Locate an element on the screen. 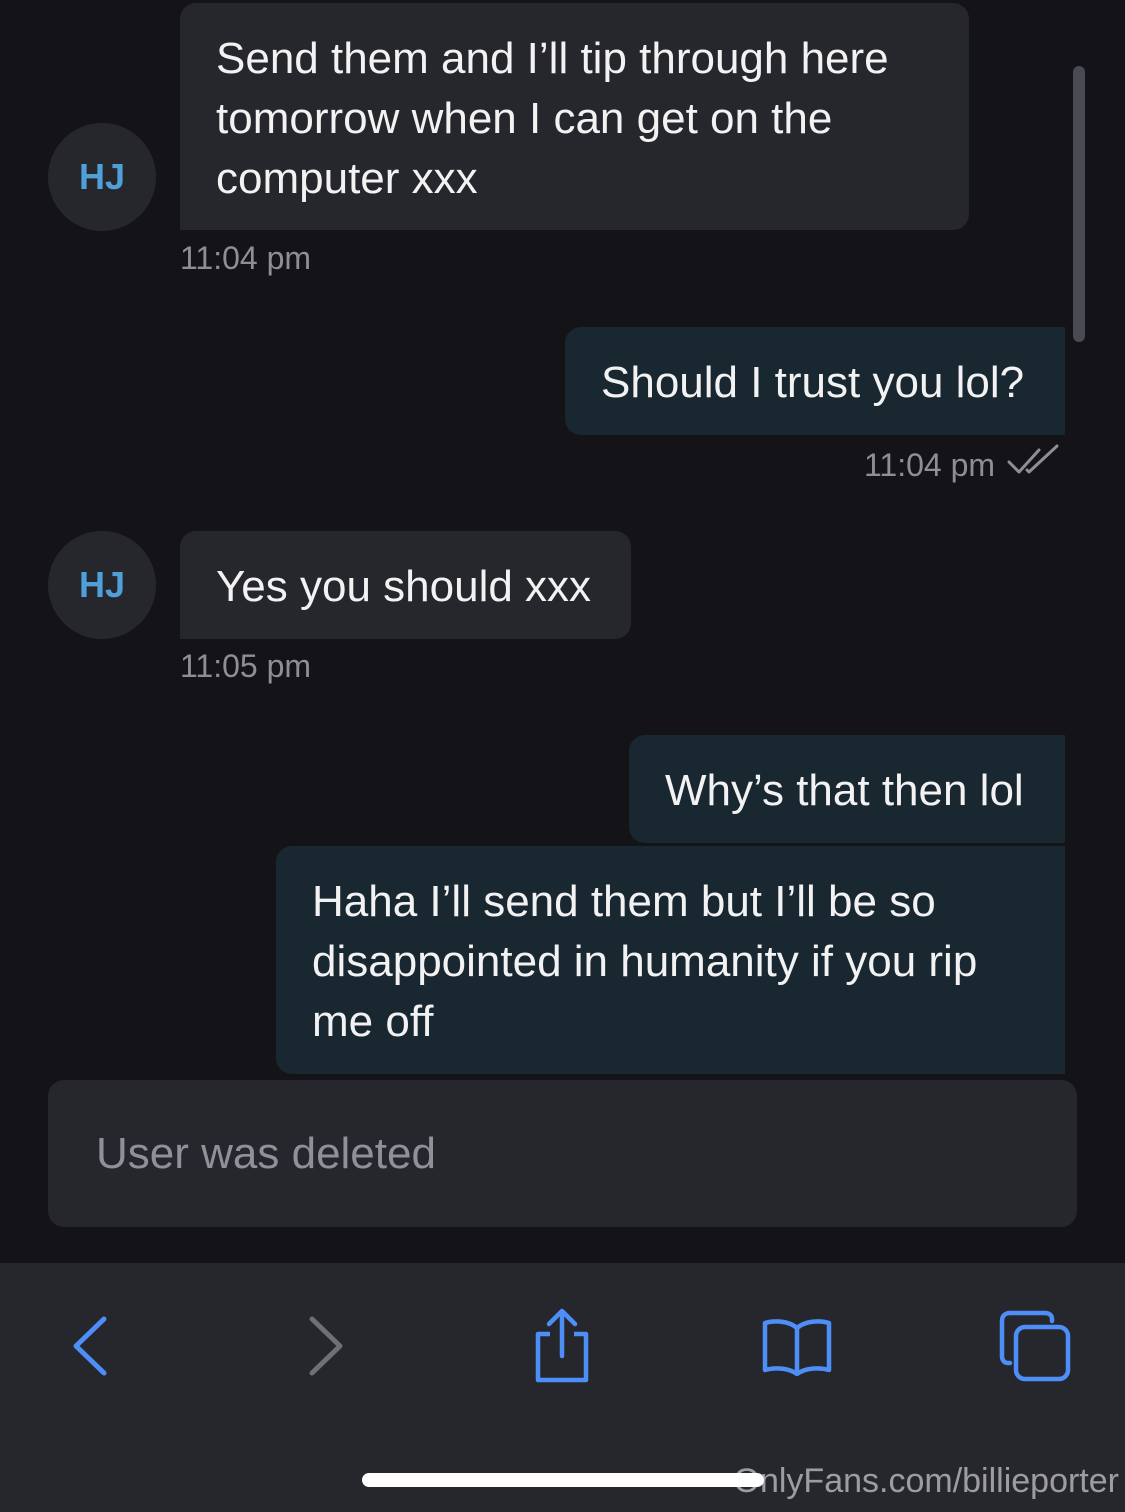 The height and width of the screenshot is (1512, 1125). share-icon is located at coordinates (562, 1348).